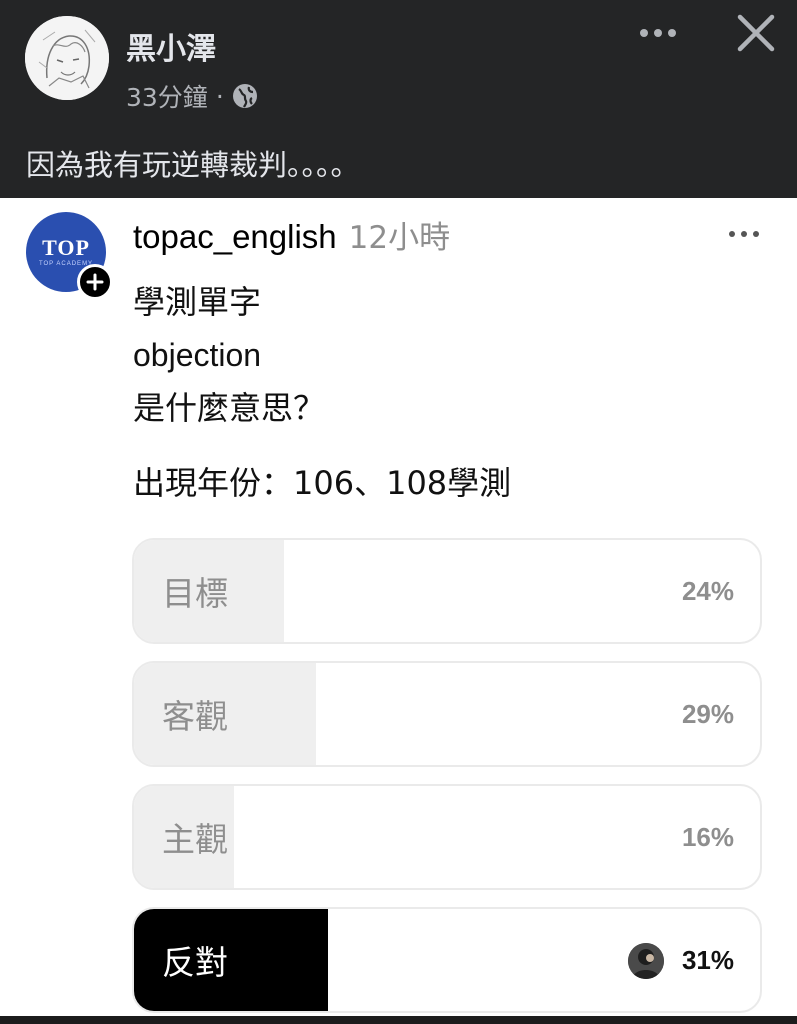 The image size is (797, 1024). Describe the element at coordinates (195, 593) in the screenshot. I see `poll-option-label: 目標` at that location.